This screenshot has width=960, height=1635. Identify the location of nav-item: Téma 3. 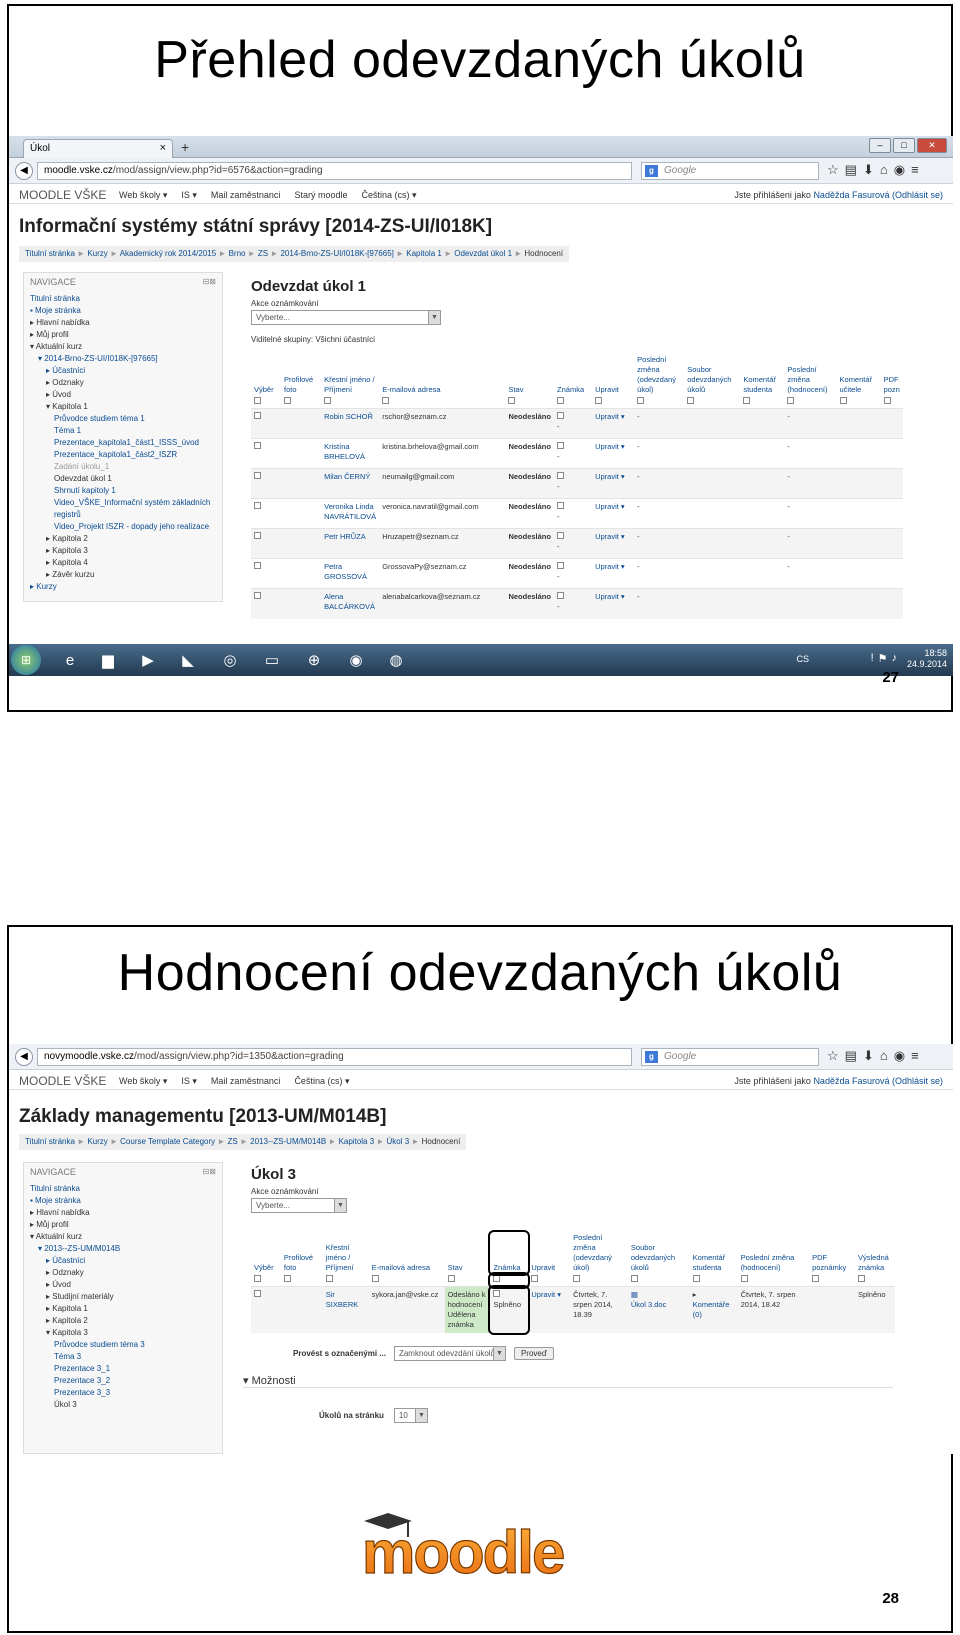
(123, 1357).